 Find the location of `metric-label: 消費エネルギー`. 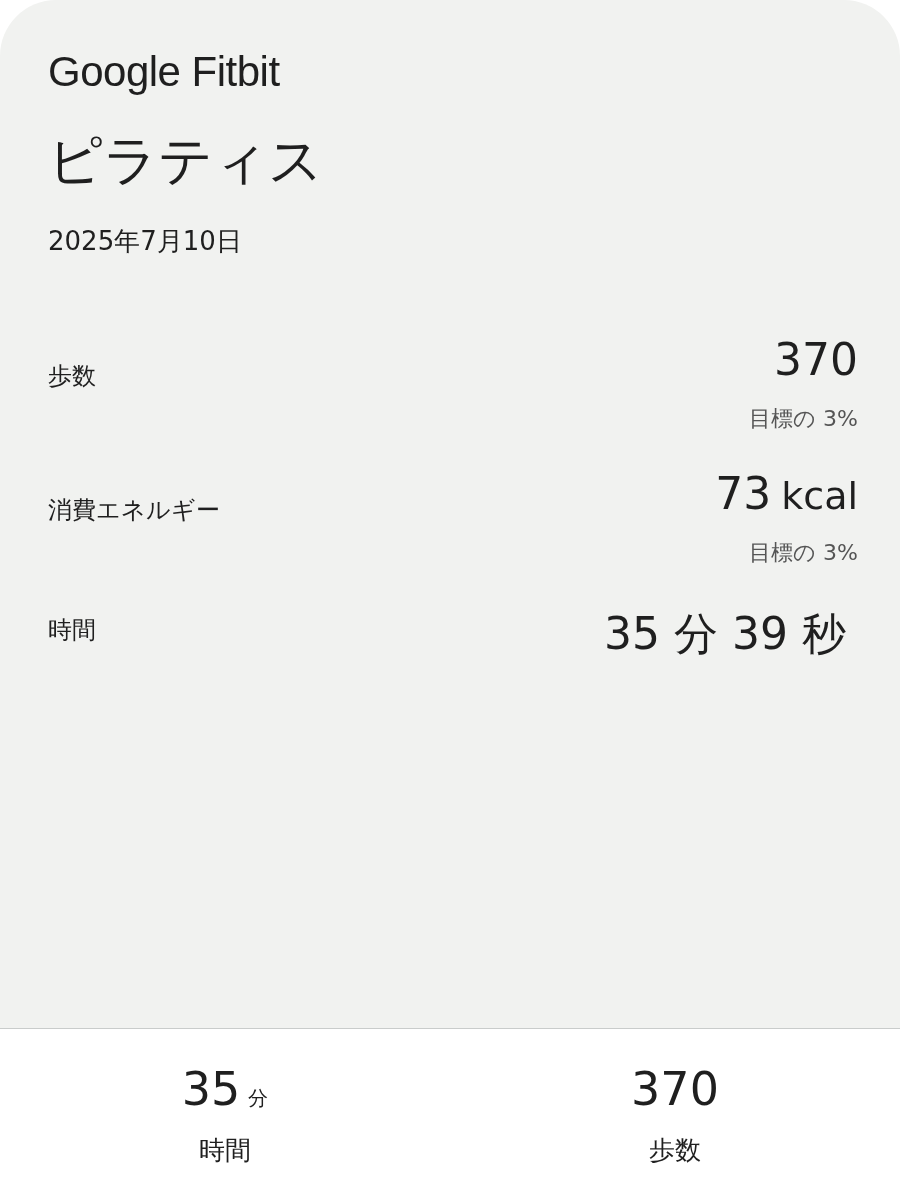

metric-label: 消費エネルギー is located at coordinates (134, 510).